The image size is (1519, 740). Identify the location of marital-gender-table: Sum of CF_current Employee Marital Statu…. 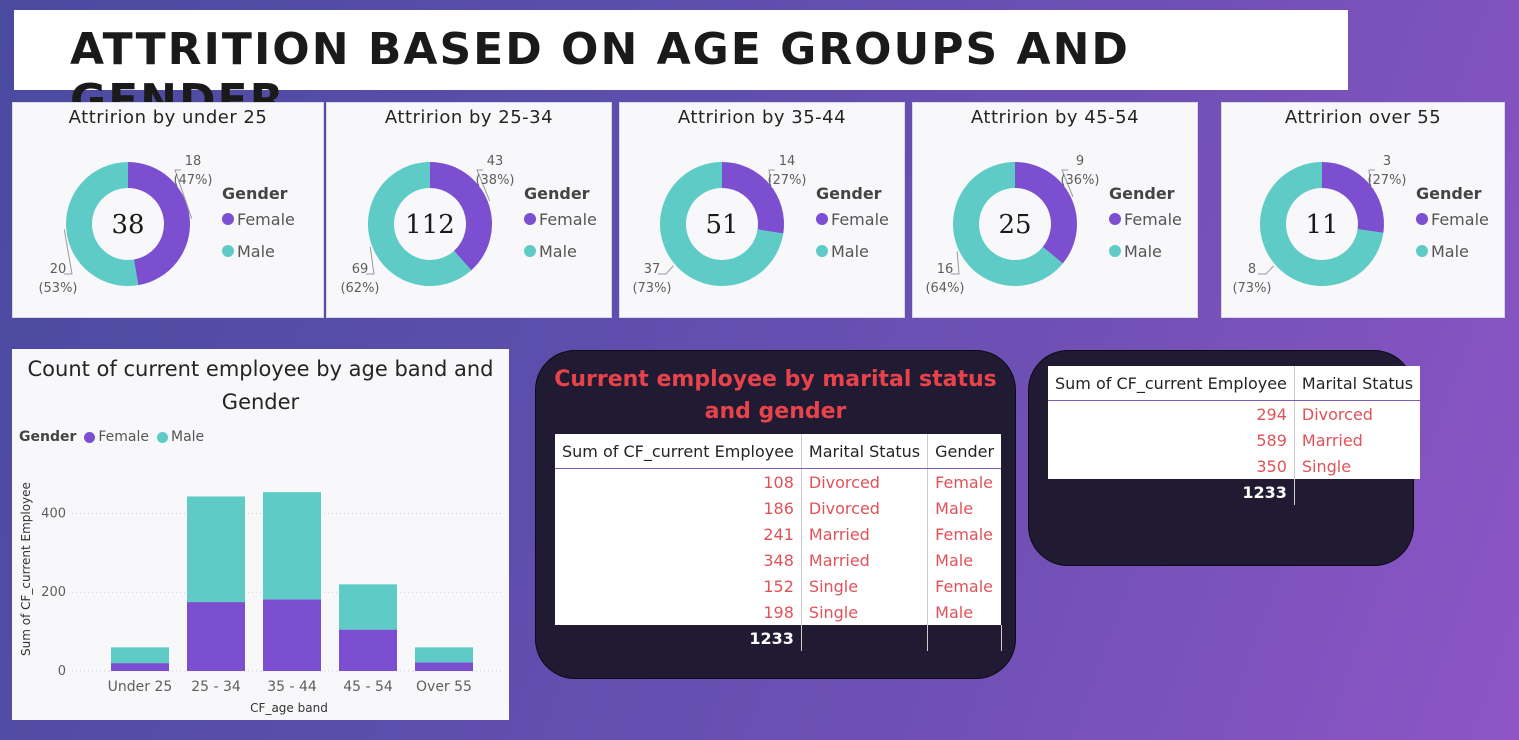
(778, 542).